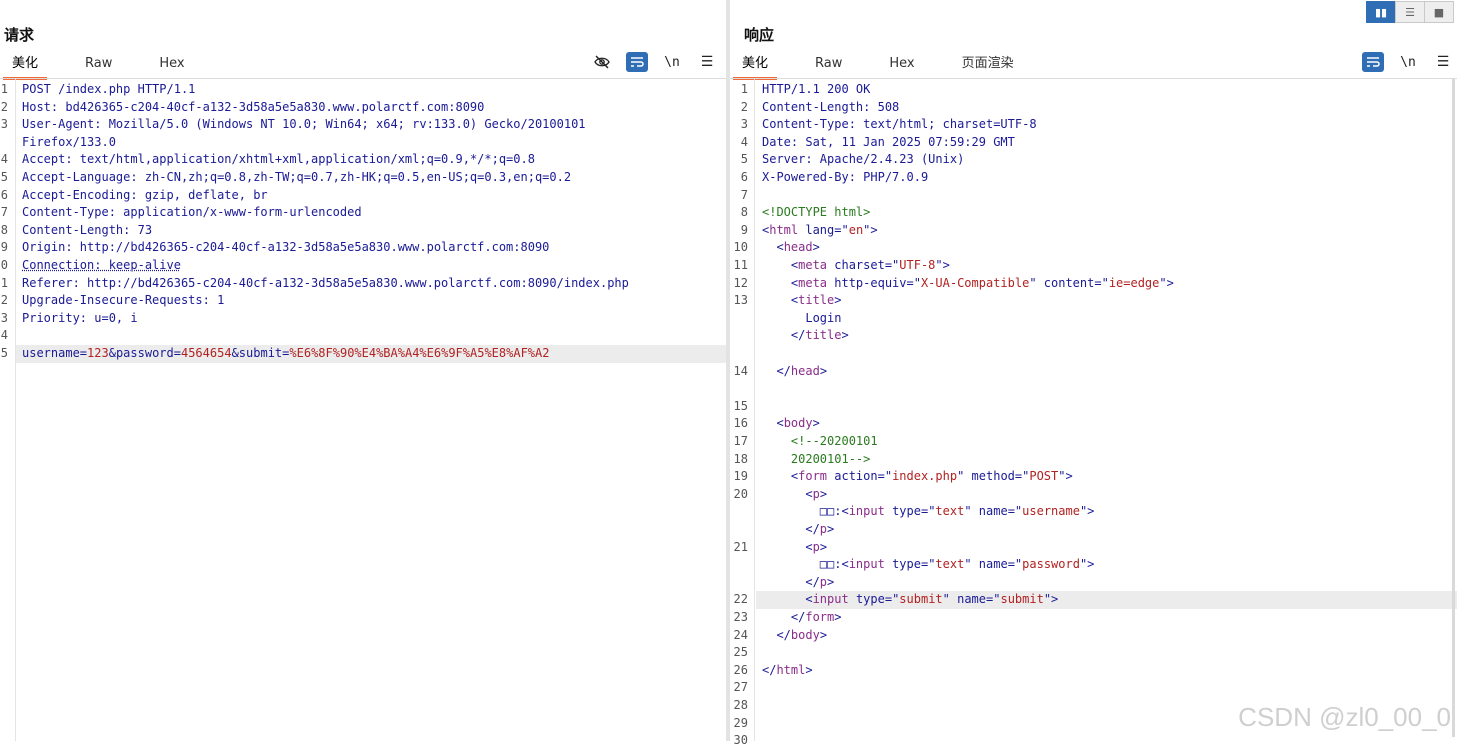 The height and width of the screenshot is (750, 1457). I want to click on code-token: %E6%8F%90%E4%BA%A4%E6%9F%A5%E8%AF%A2, so click(419, 353).